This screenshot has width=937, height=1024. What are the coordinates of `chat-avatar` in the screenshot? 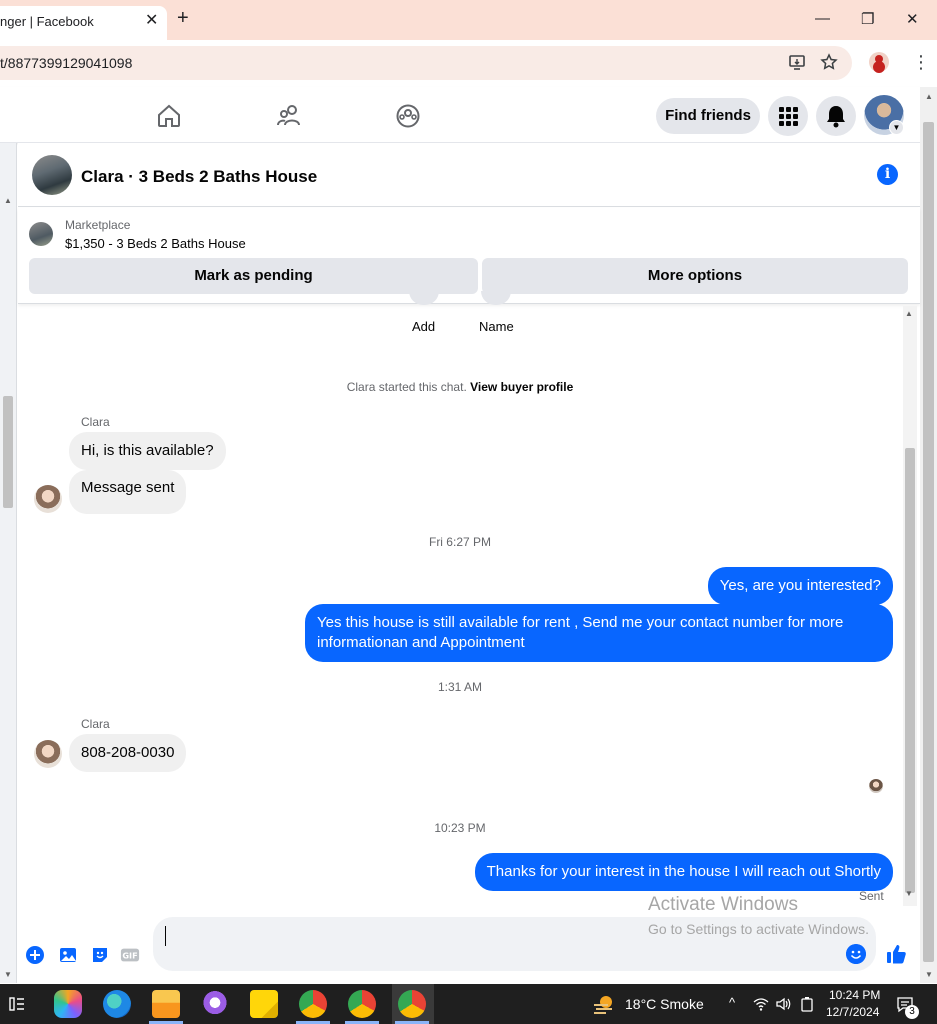 It's located at (52, 175).